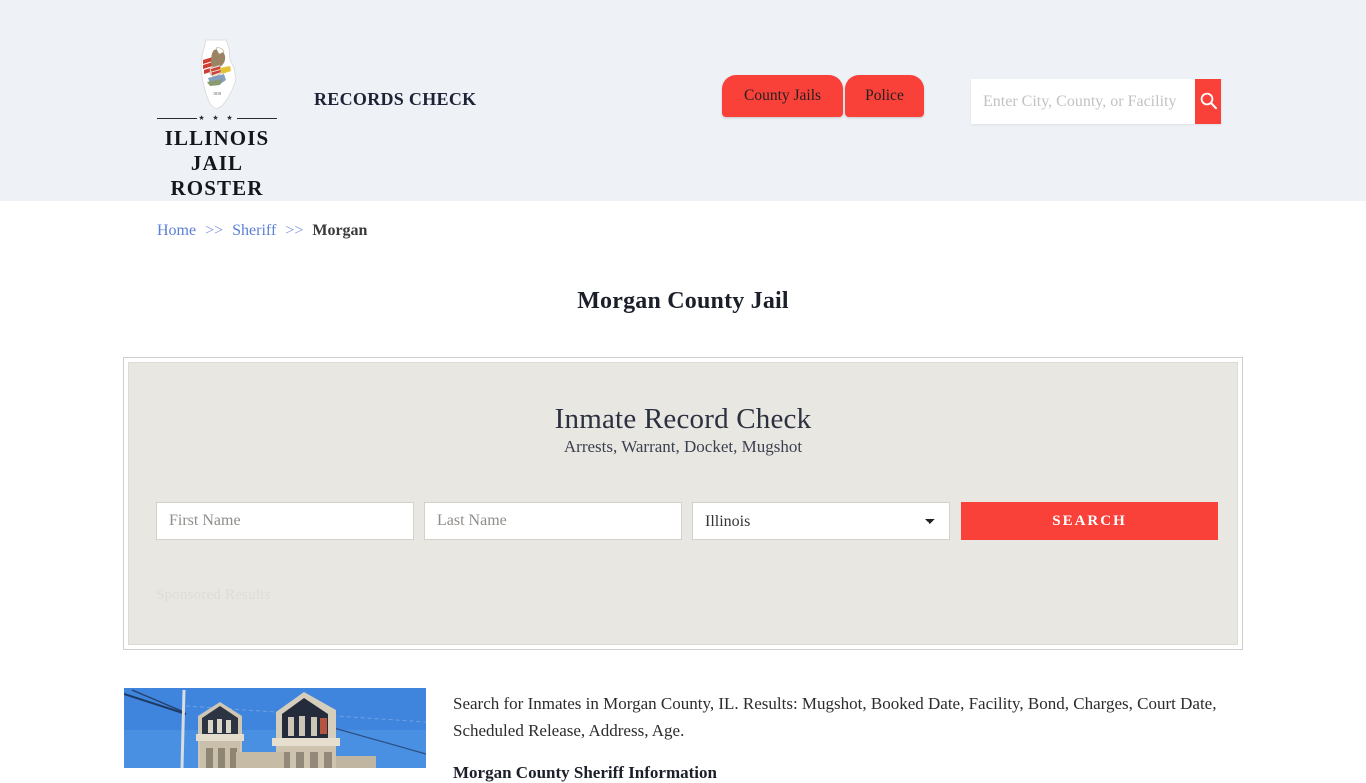 The image size is (1366, 783). I want to click on header-search, so click(1096, 101).